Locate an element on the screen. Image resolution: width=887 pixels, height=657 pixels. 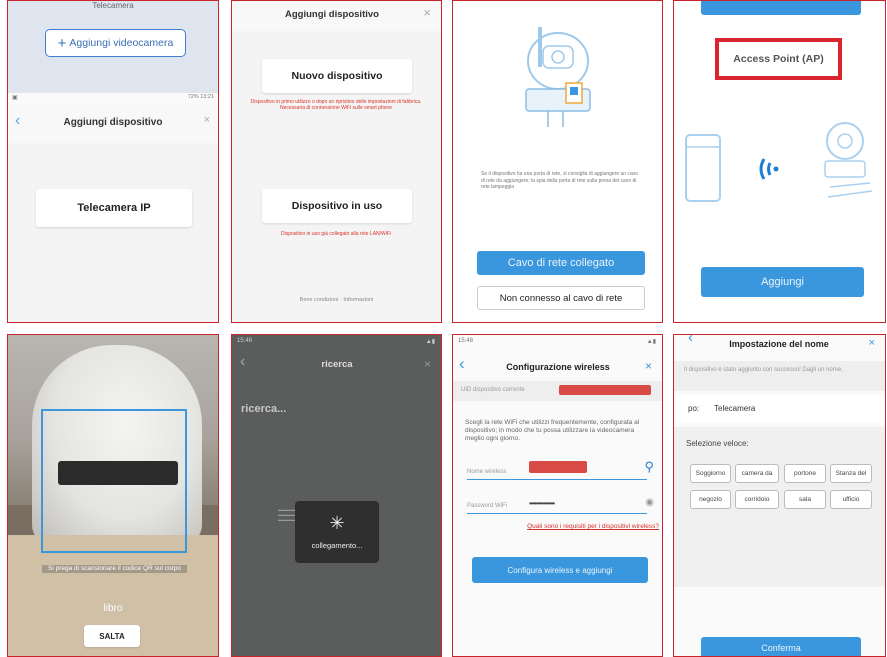
cable-connected-label: Cavo di rete collegato is located at coordinates (561, 263).